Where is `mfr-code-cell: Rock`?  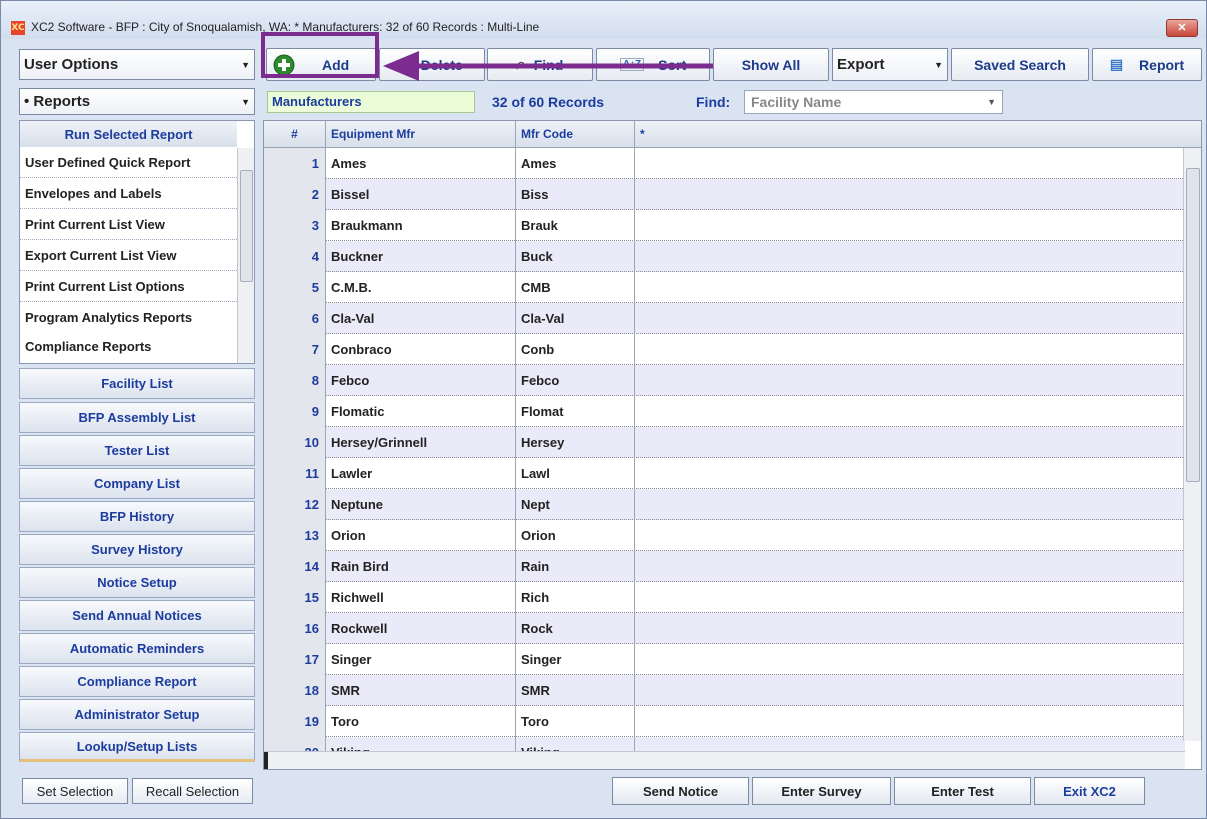
mfr-code-cell: Rock is located at coordinates (575, 628).